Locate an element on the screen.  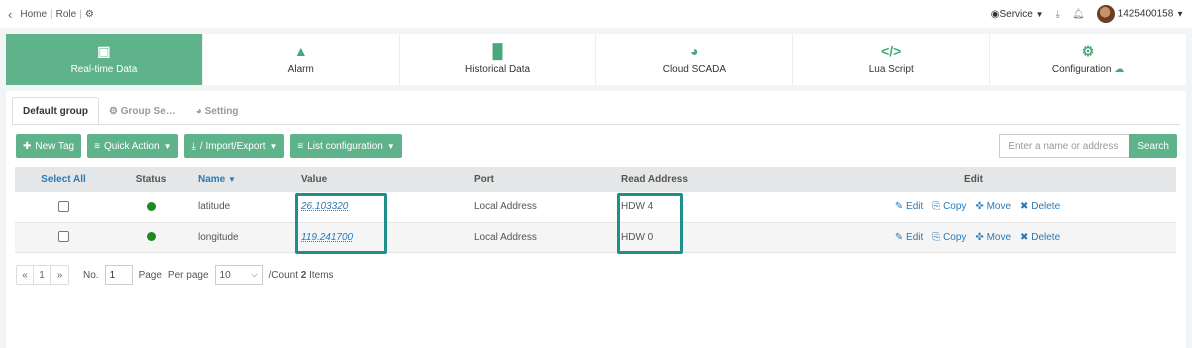
tab-realtime-data: ▣ Real-time Data is located at coordinates (104, 59).